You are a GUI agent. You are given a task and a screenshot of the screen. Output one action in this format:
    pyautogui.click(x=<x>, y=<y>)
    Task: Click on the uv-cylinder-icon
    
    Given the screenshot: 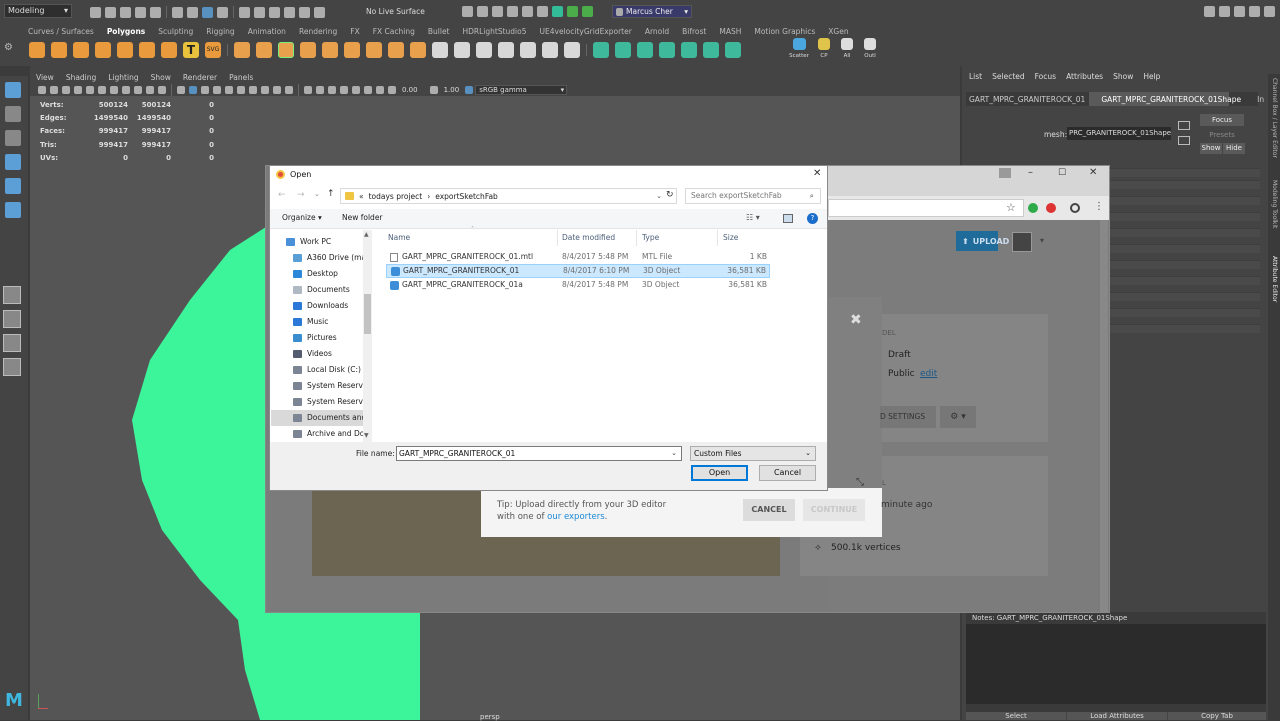 What is the action you would take?
    pyautogui.click(x=623, y=50)
    